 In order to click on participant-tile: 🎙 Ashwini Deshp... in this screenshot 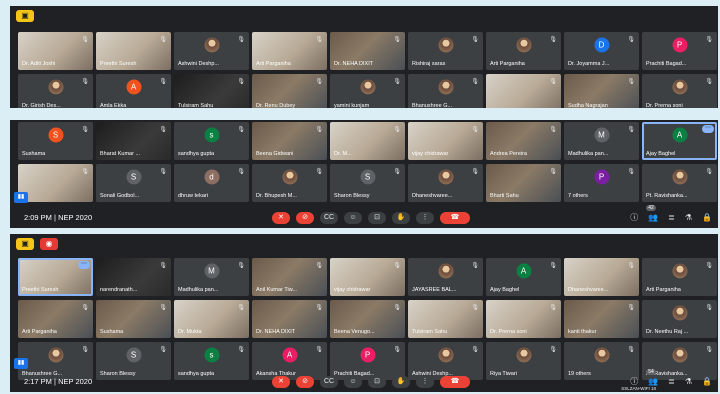, I will do `click(211, 51)`.